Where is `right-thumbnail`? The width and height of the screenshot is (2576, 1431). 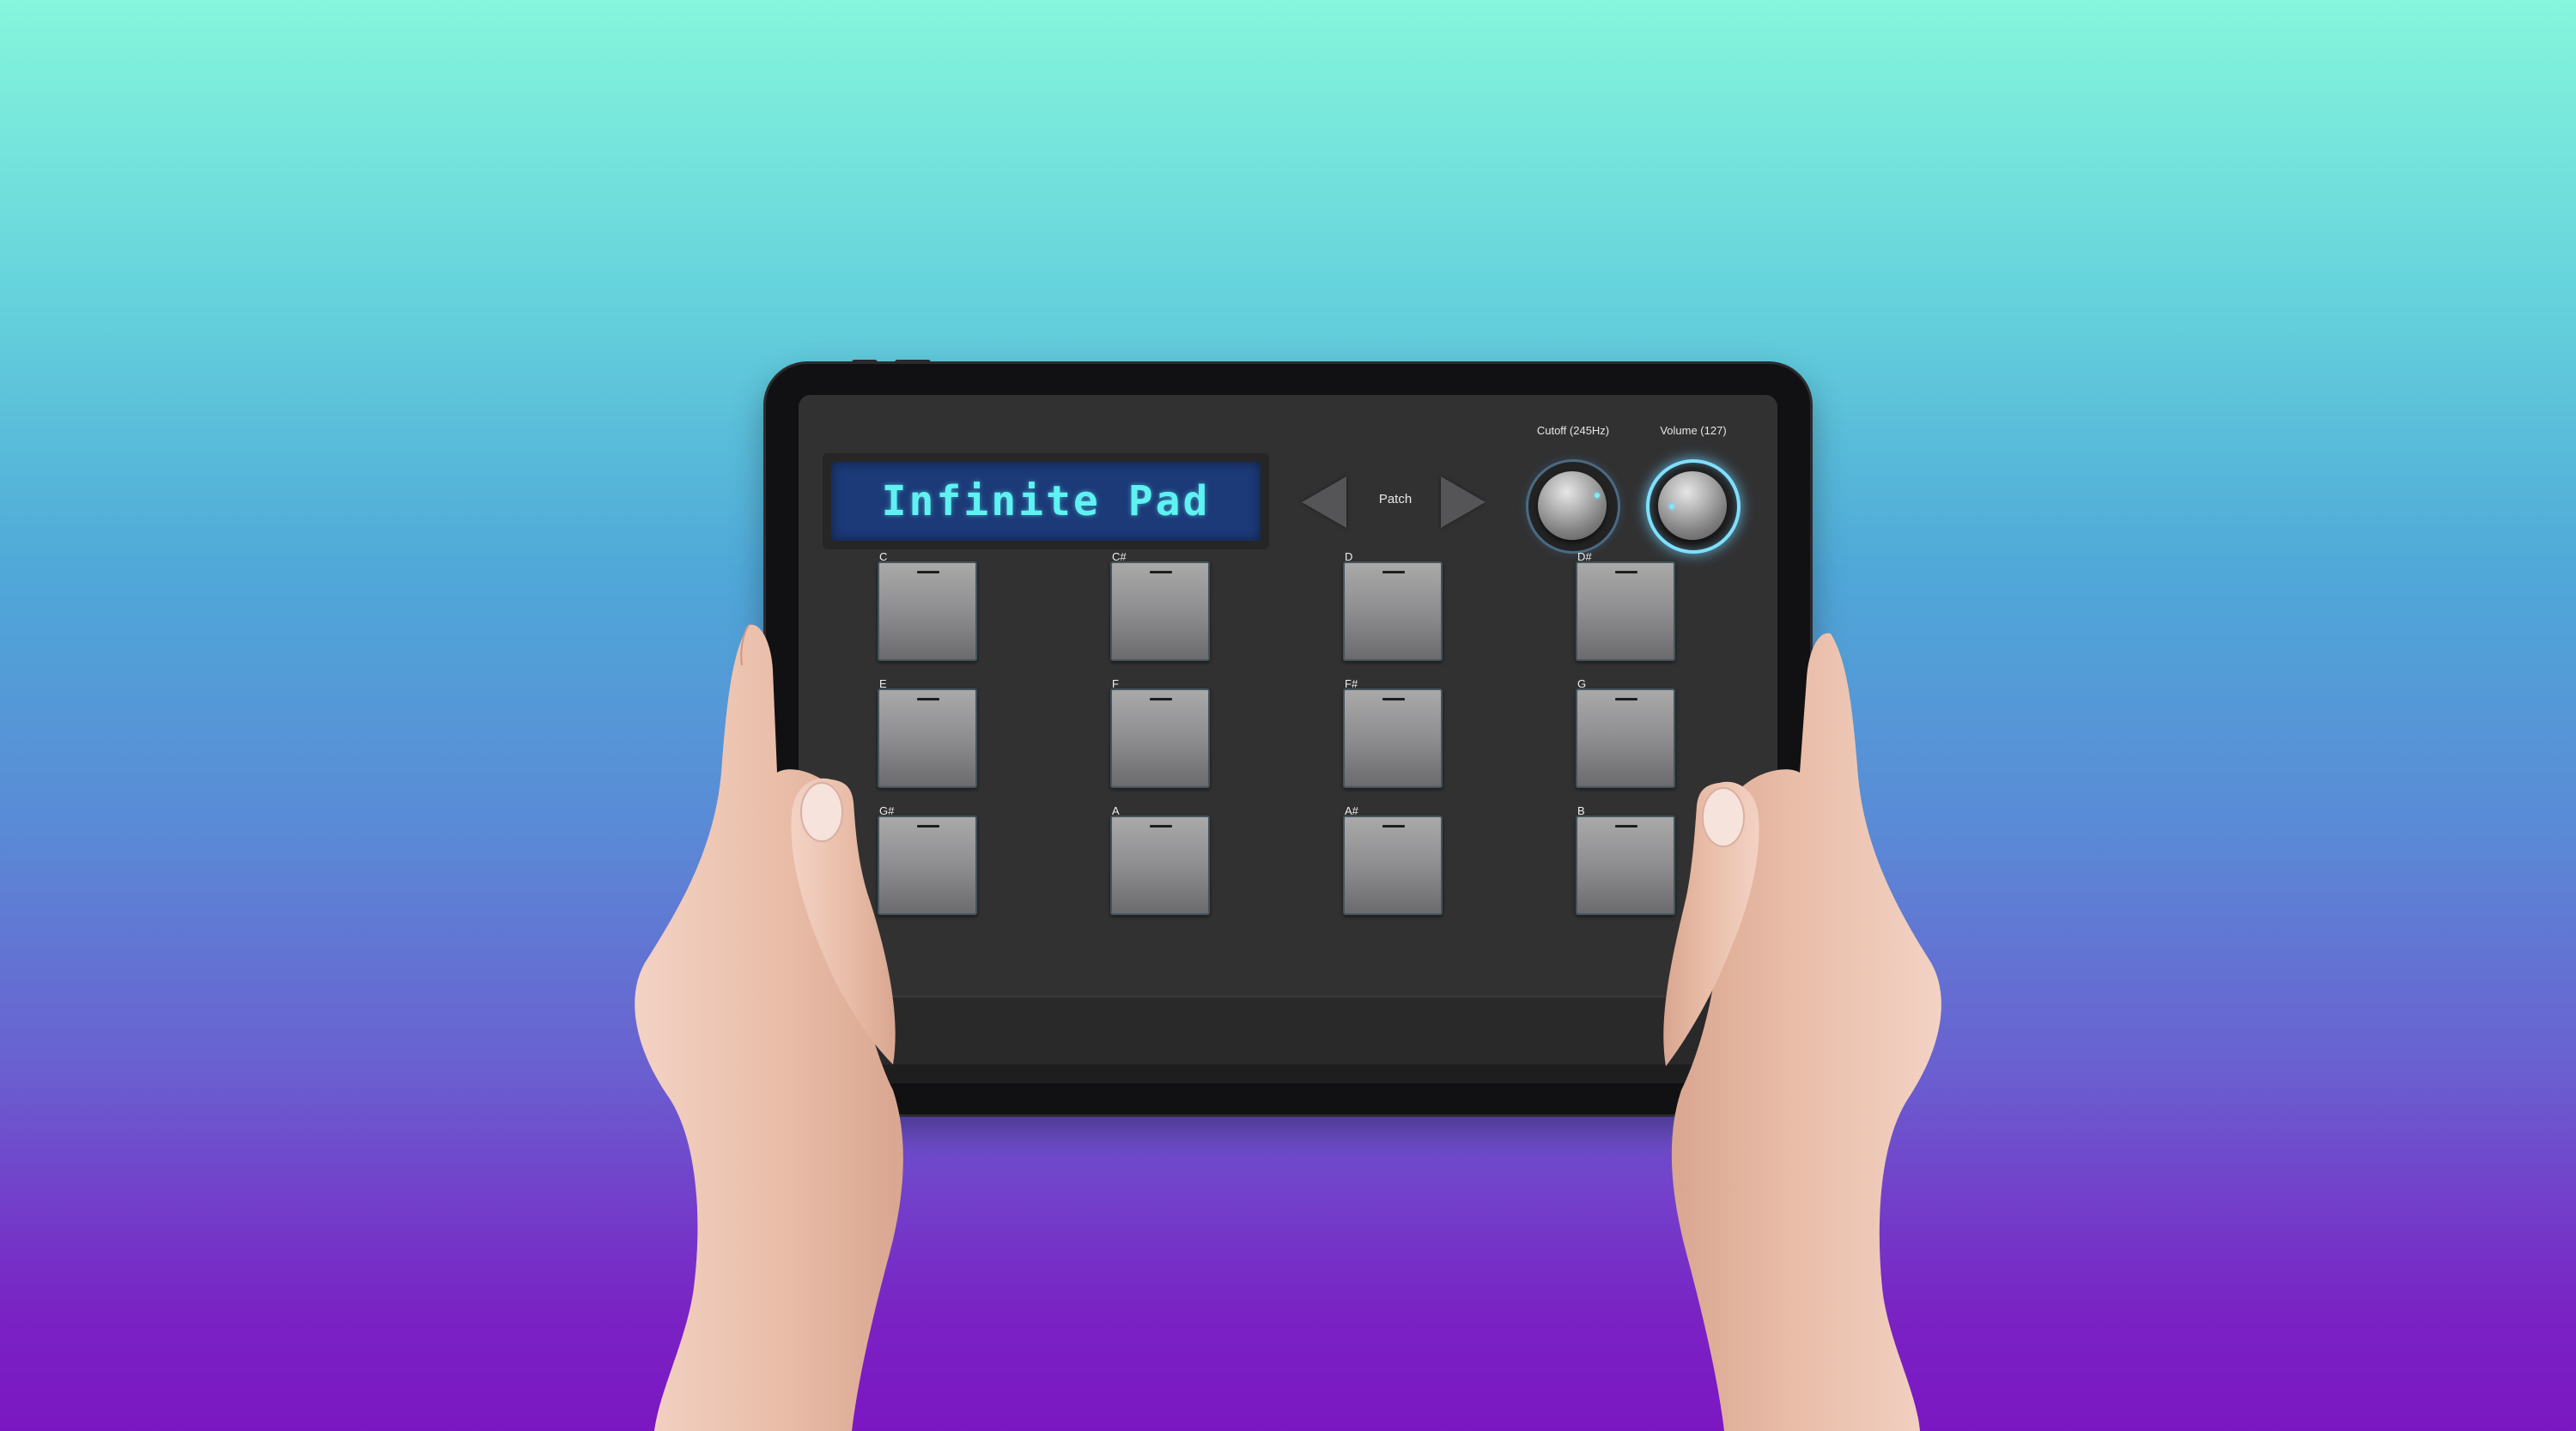
right-thumbnail is located at coordinates (1723, 817).